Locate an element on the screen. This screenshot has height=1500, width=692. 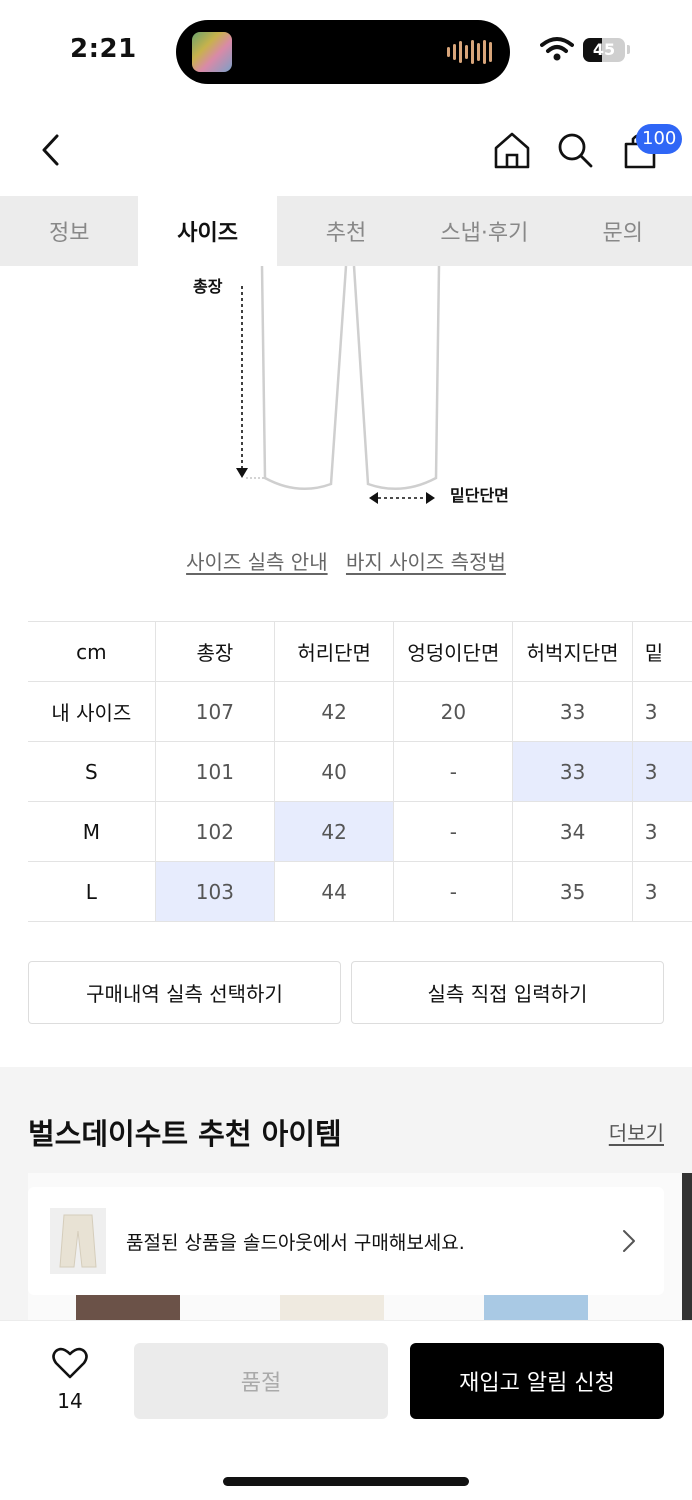
battery-percent: 45 is located at coordinates (604, 49).